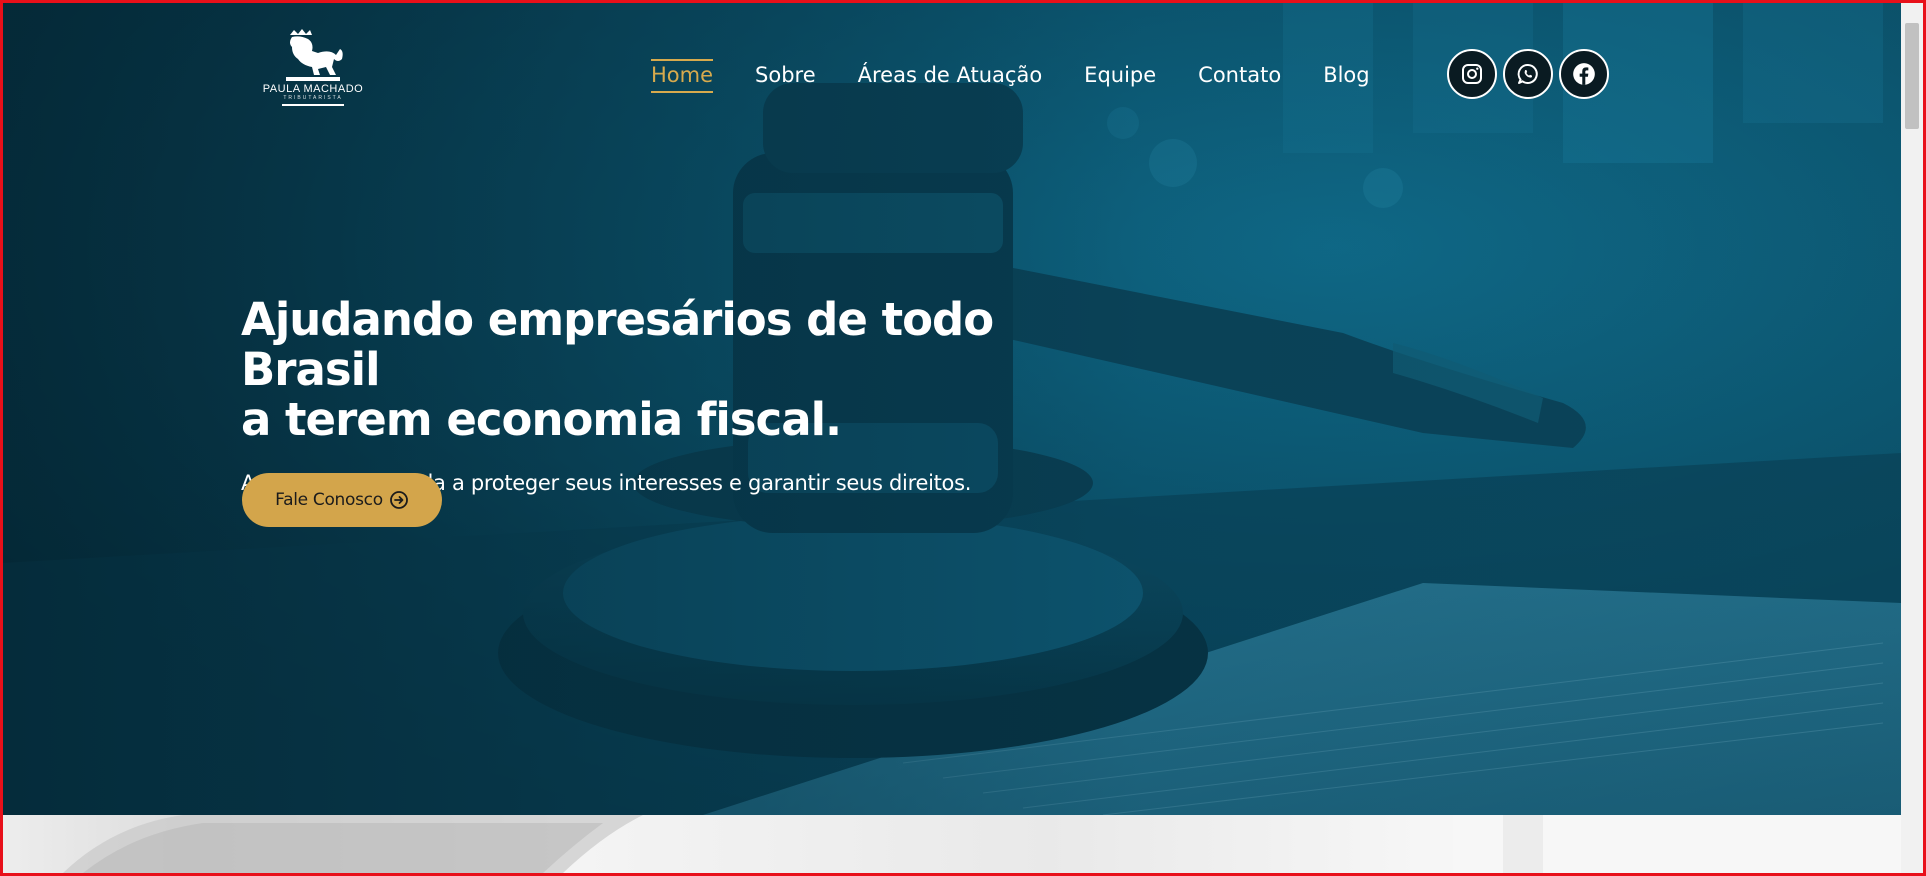 The image size is (1926, 876). I want to click on facebook-button, so click(1584, 74).